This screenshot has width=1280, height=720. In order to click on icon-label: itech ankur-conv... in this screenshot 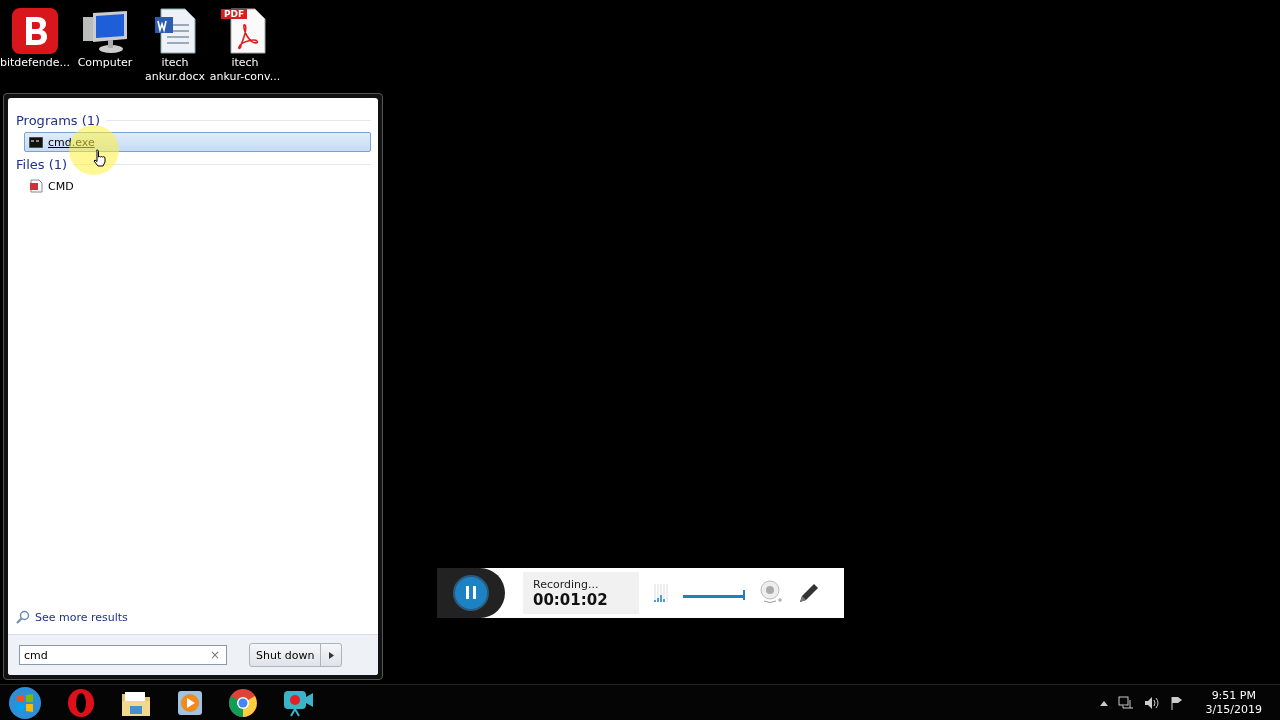, I will do `click(245, 70)`.